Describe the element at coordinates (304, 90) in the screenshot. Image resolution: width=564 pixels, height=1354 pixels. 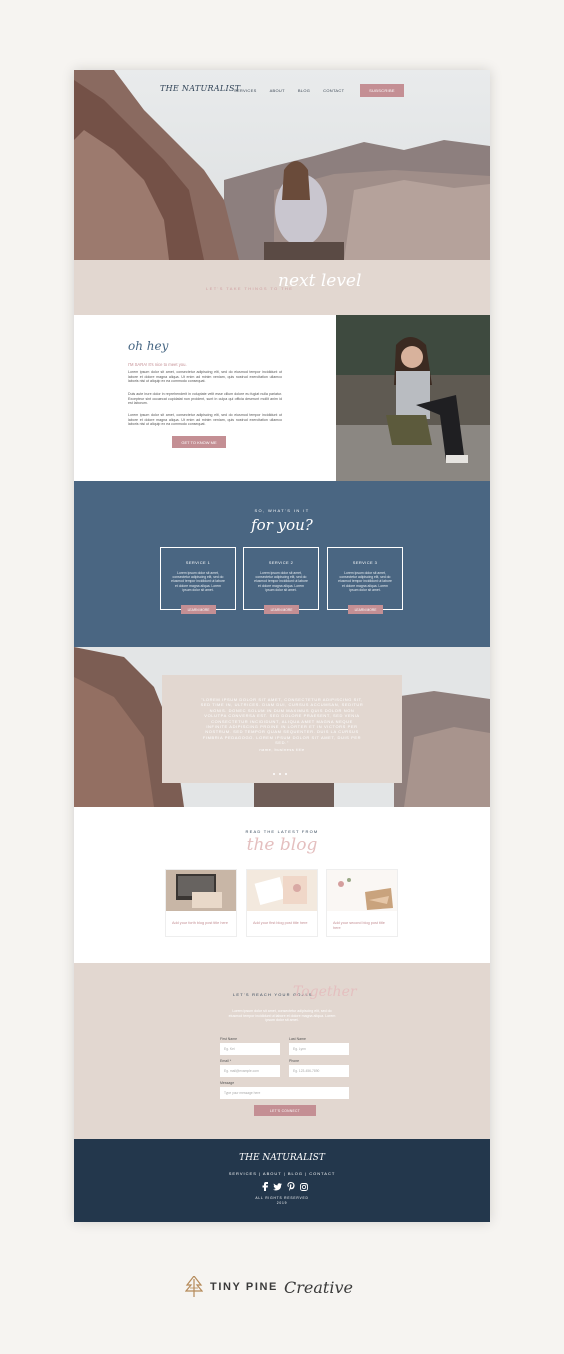
I see `nav-link-blog: BLOG` at that location.